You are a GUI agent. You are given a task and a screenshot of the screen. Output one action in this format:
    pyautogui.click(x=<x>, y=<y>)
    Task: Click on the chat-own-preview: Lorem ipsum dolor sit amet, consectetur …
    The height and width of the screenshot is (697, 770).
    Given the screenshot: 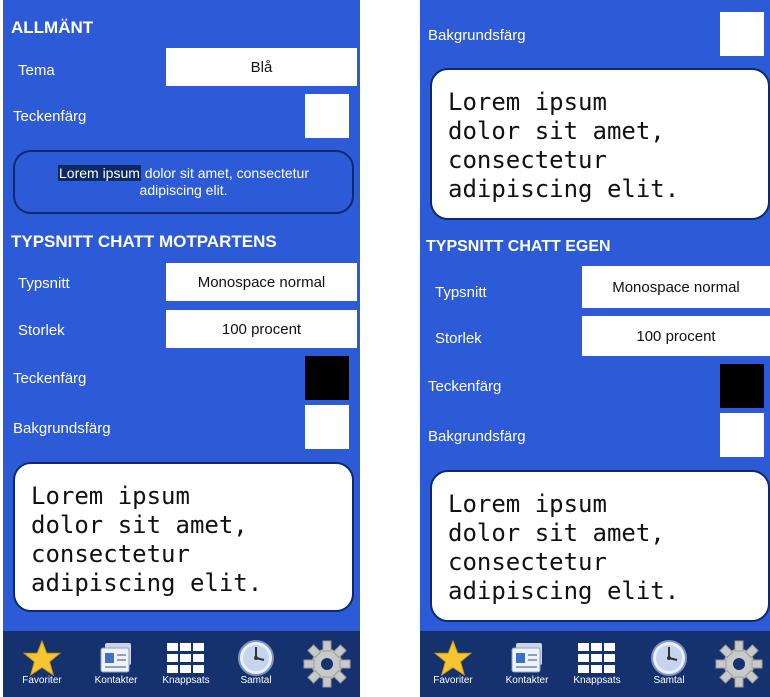 What is the action you would take?
    pyautogui.click(x=600, y=546)
    